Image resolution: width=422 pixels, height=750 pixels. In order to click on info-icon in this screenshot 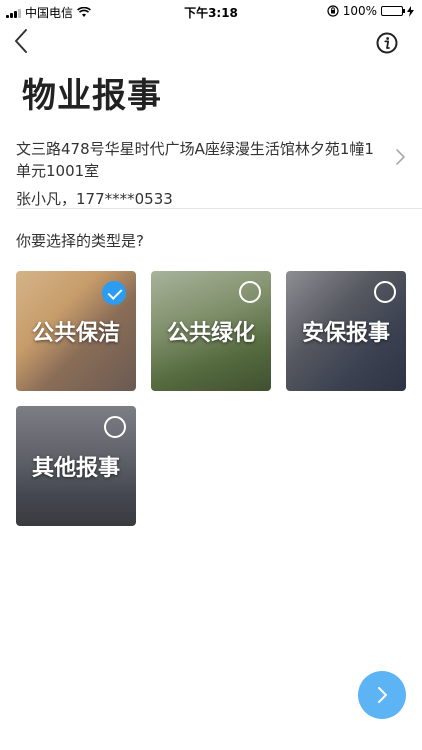, I will do `click(387, 43)`.